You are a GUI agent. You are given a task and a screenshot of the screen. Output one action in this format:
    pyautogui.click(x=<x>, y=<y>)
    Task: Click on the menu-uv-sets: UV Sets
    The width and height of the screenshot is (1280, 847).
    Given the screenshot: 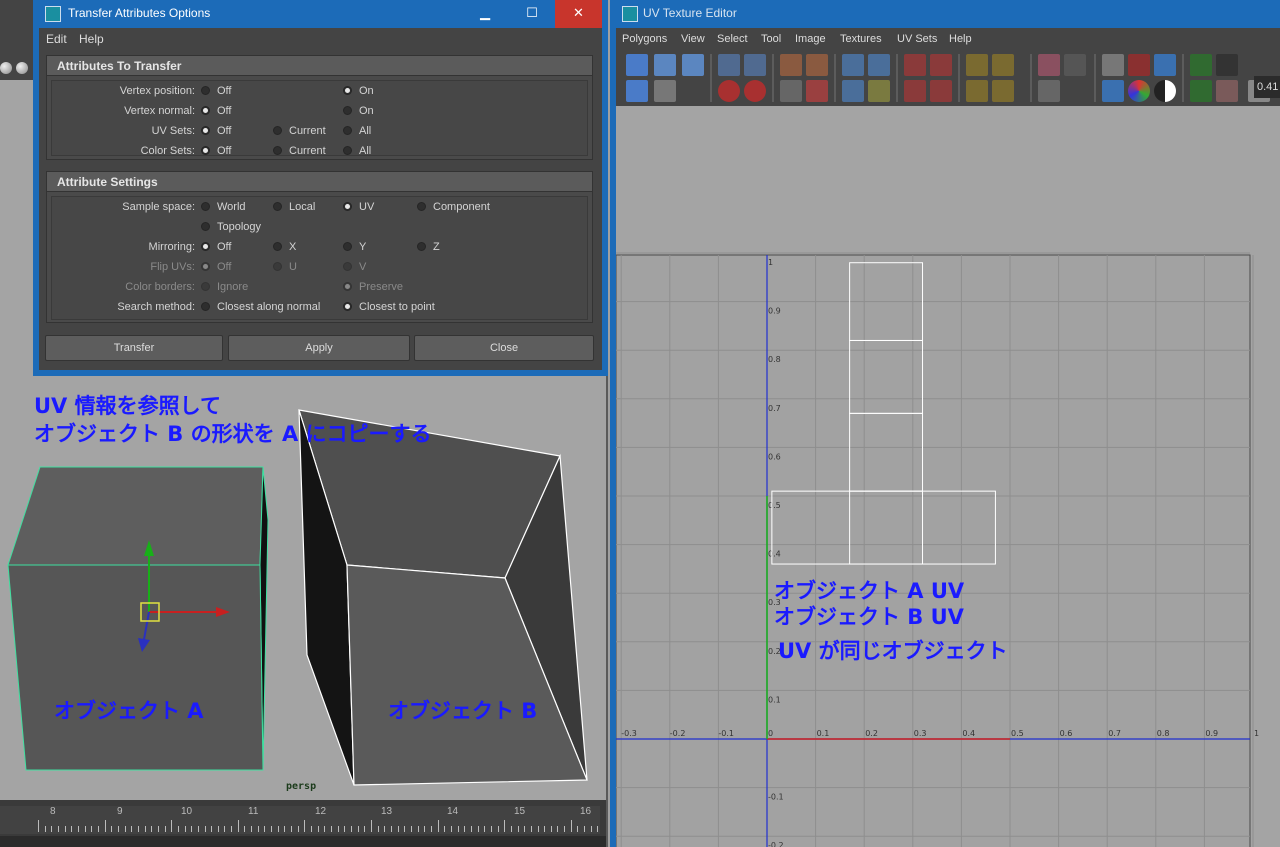 What is the action you would take?
    pyautogui.click(x=917, y=39)
    